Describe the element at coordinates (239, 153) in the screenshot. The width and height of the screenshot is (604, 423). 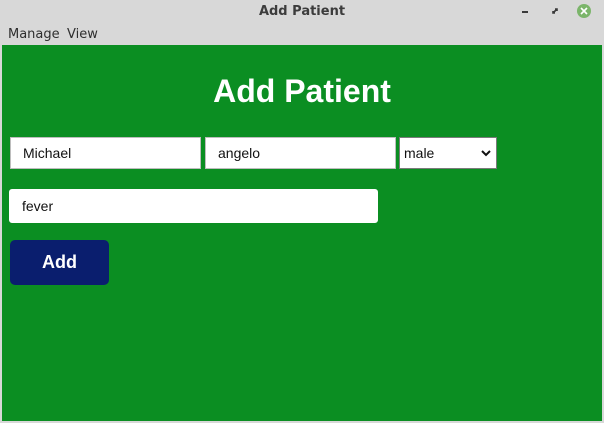
I see `last-name-value: angelo` at that location.